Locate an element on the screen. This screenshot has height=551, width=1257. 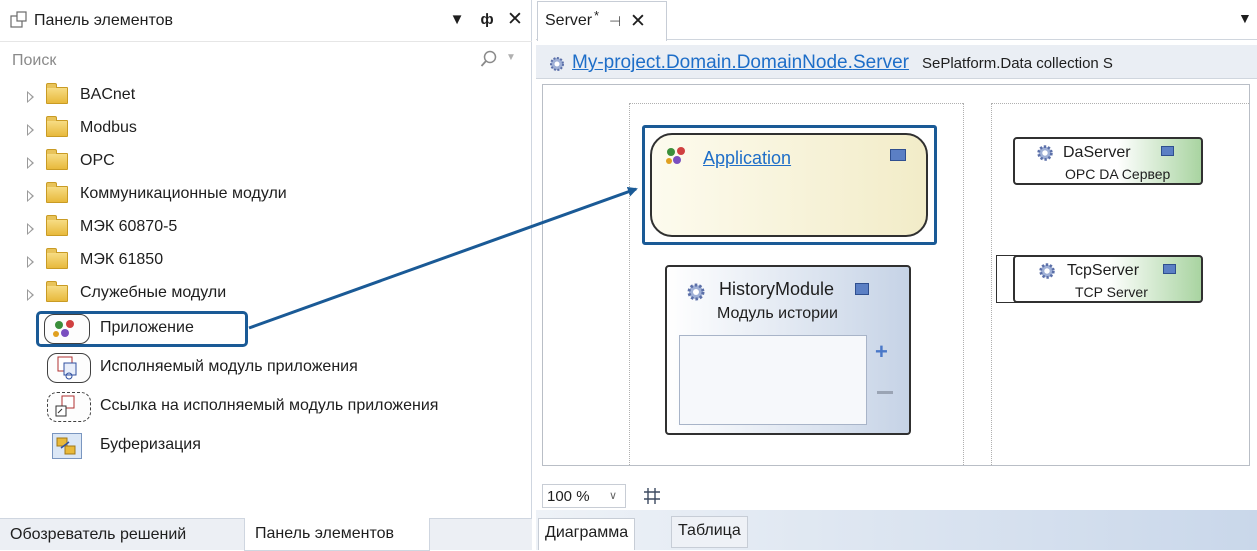
drag-arrow is located at coordinates (443, 258).